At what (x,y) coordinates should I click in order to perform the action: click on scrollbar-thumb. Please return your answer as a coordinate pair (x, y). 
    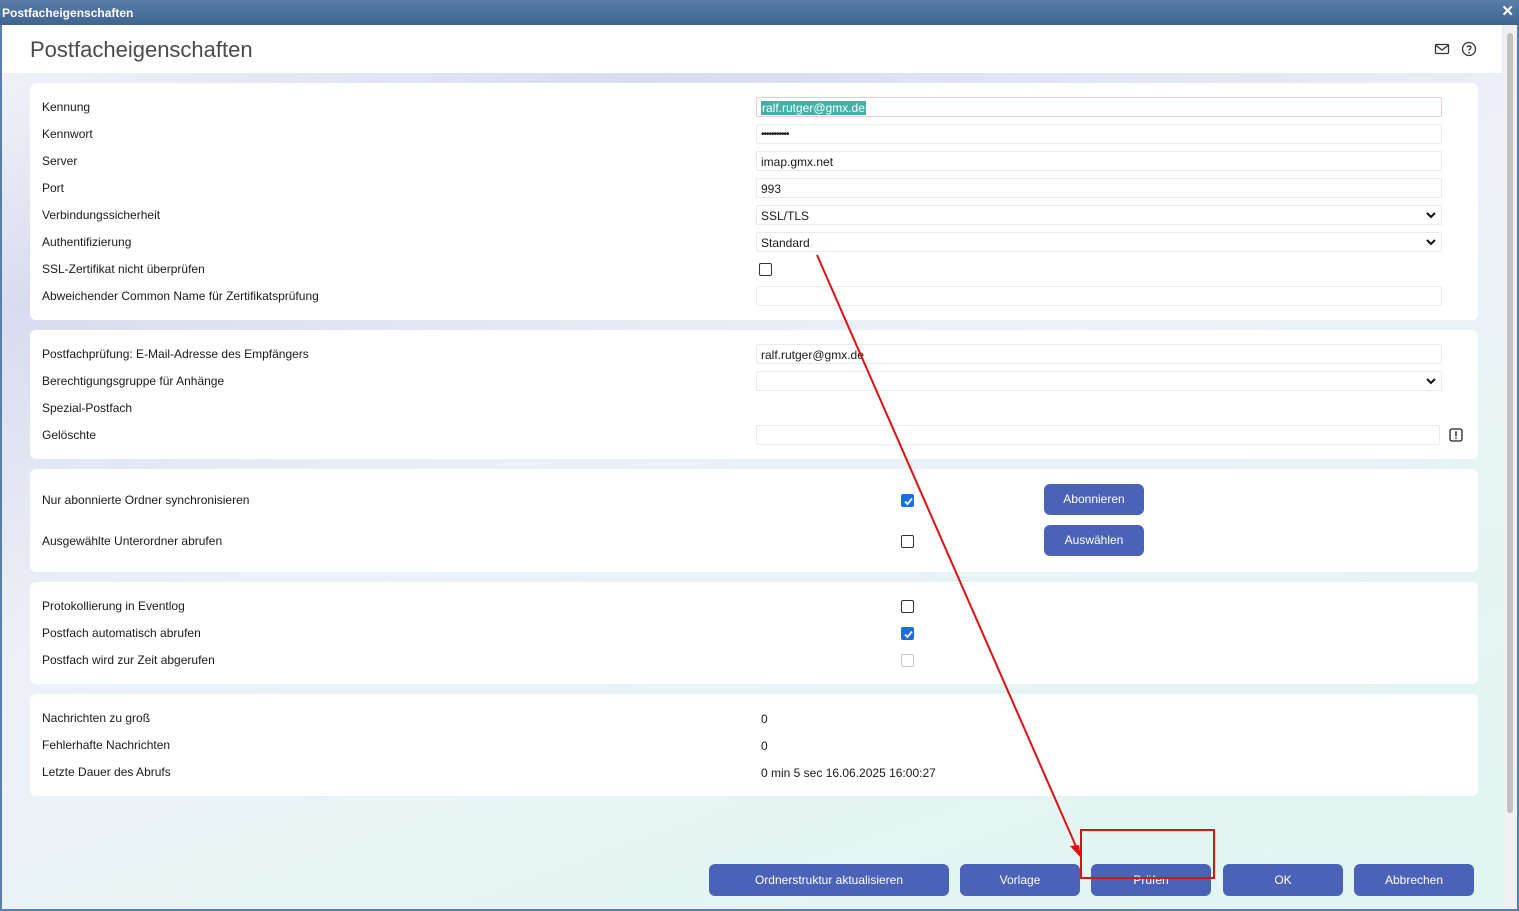
    Looking at the image, I should click on (1510, 423).